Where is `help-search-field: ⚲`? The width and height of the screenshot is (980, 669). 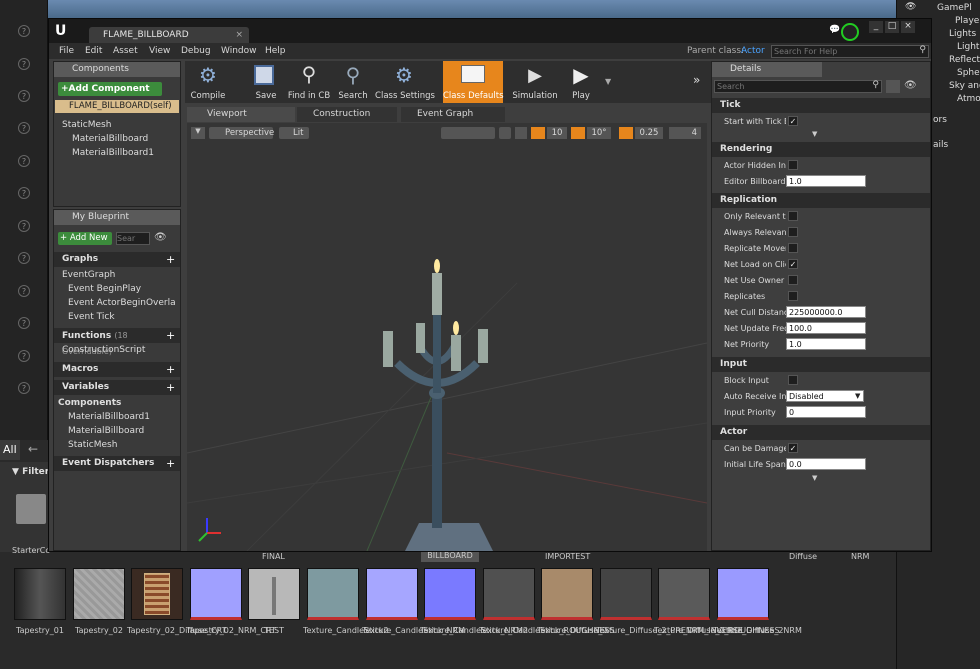 help-search-field: ⚲ is located at coordinates (850, 51).